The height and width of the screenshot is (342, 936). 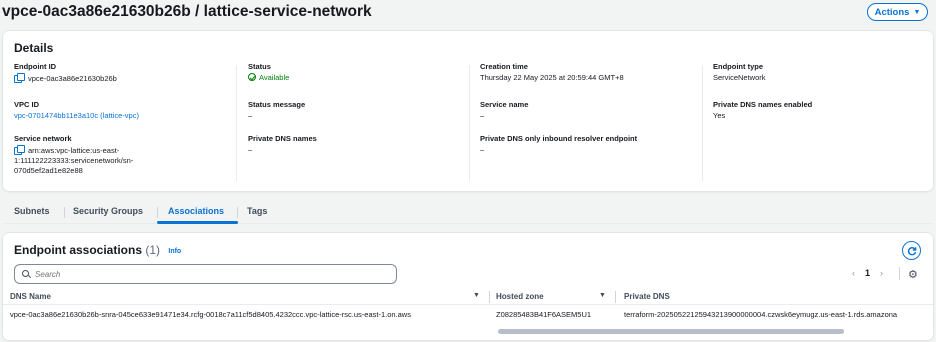 What do you see at coordinates (74, 160) in the screenshot?
I see `service-network-line-2: 1:111122223333:servicenetwork/sn-` at bounding box center [74, 160].